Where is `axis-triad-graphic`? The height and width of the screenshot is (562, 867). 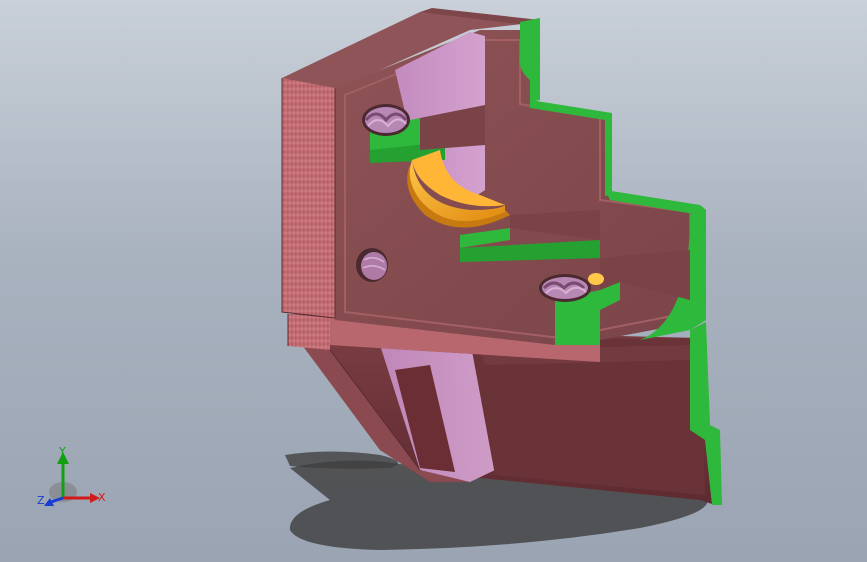 axis-triad-graphic is located at coordinates (72, 479).